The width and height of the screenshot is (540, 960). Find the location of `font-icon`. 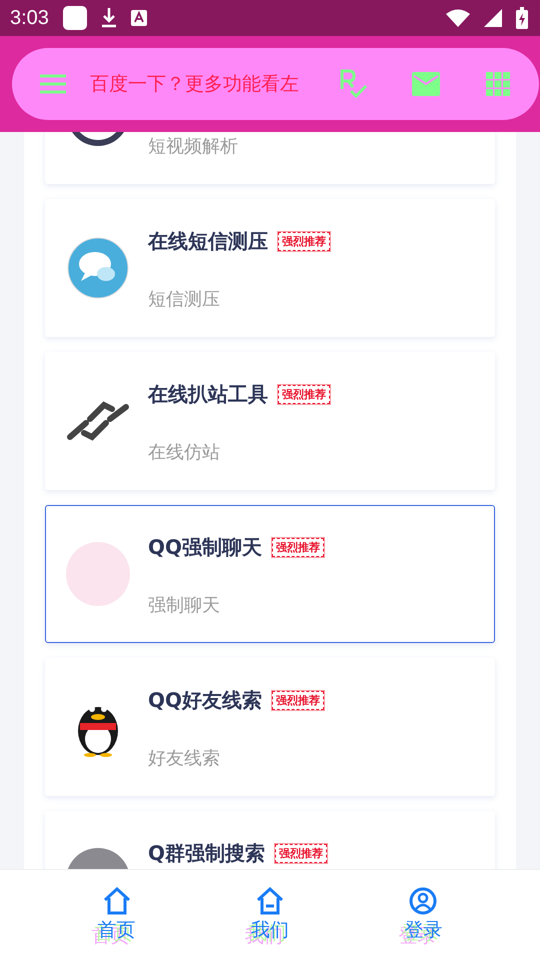

font-icon is located at coordinates (138, 18).